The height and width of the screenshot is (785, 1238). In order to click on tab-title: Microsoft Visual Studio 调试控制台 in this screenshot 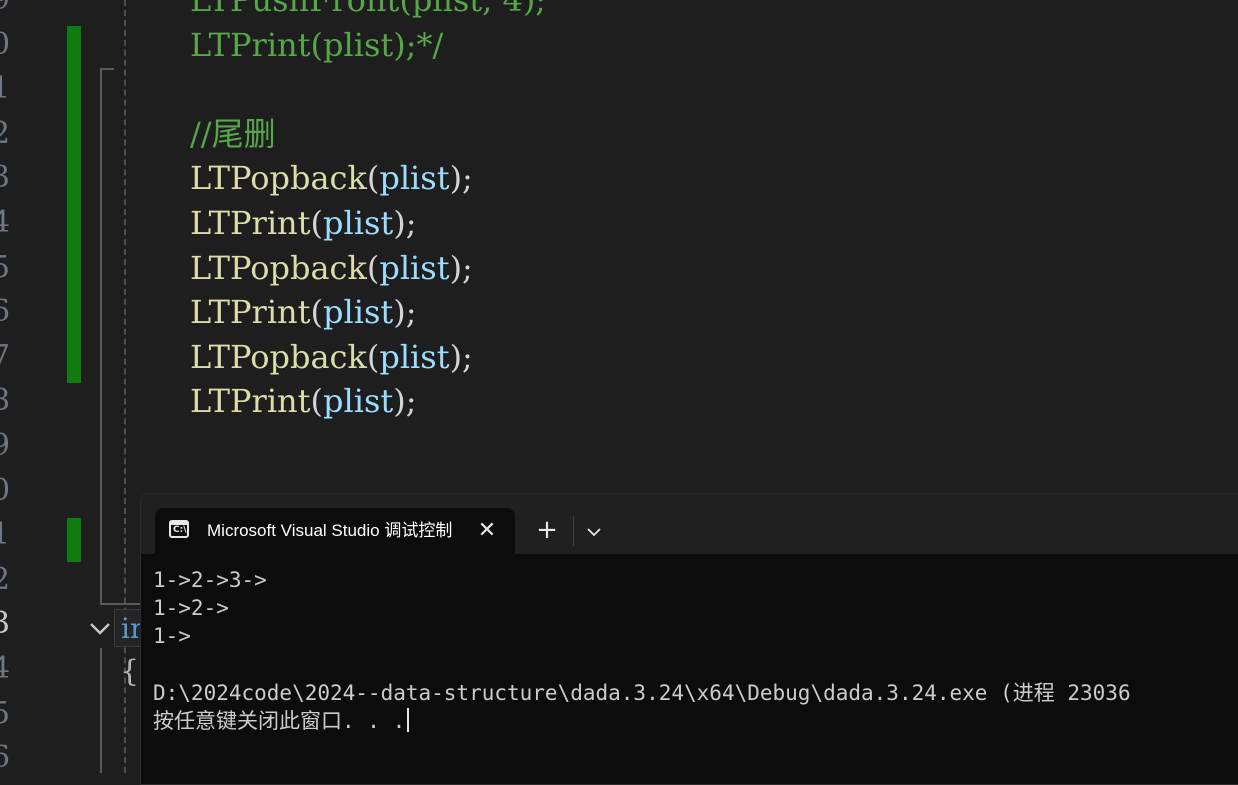, I will do `click(330, 530)`.